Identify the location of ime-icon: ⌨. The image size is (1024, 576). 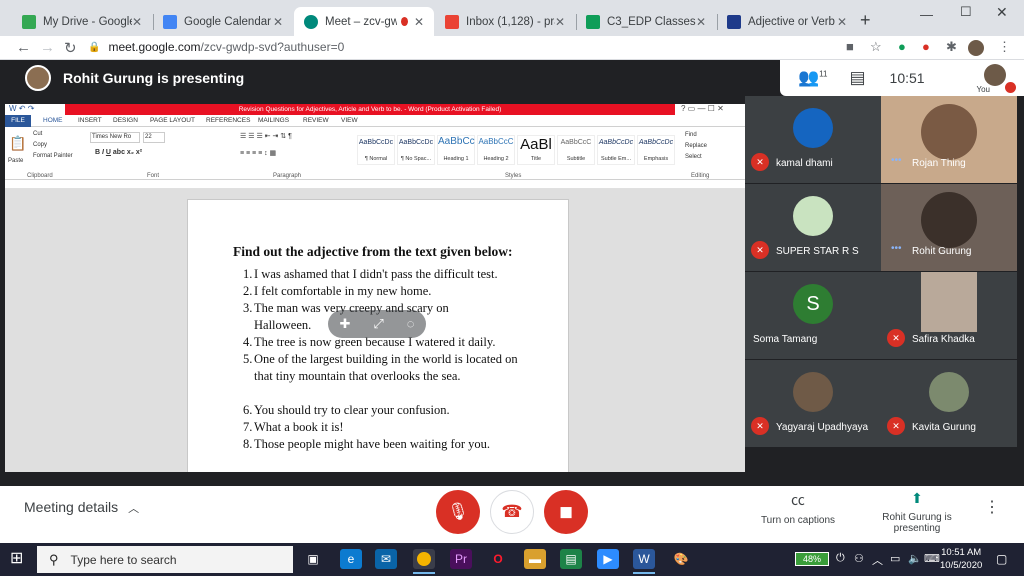
(932, 558).